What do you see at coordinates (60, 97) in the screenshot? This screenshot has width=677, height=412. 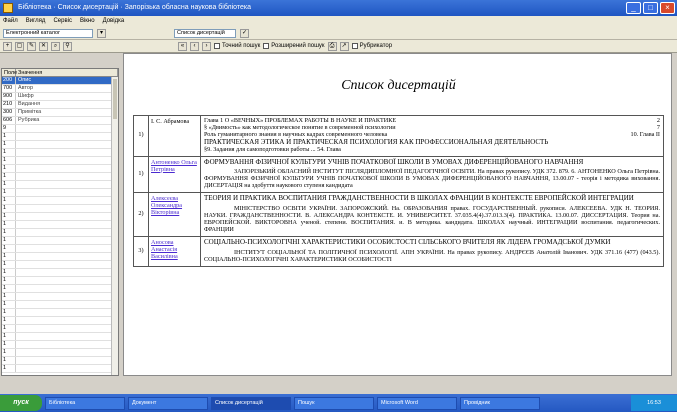 I see `list-item: 900 Шифр` at bounding box center [60, 97].